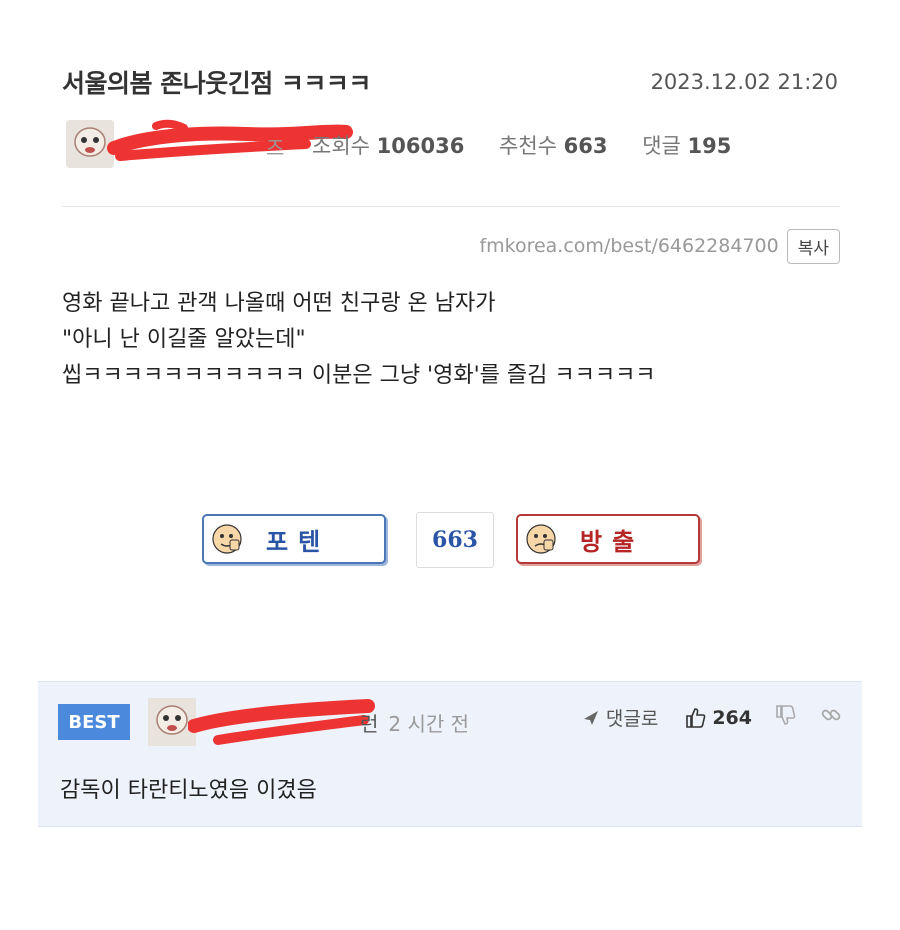  I want to click on upvote-label: 포텐, so click(298, 541).